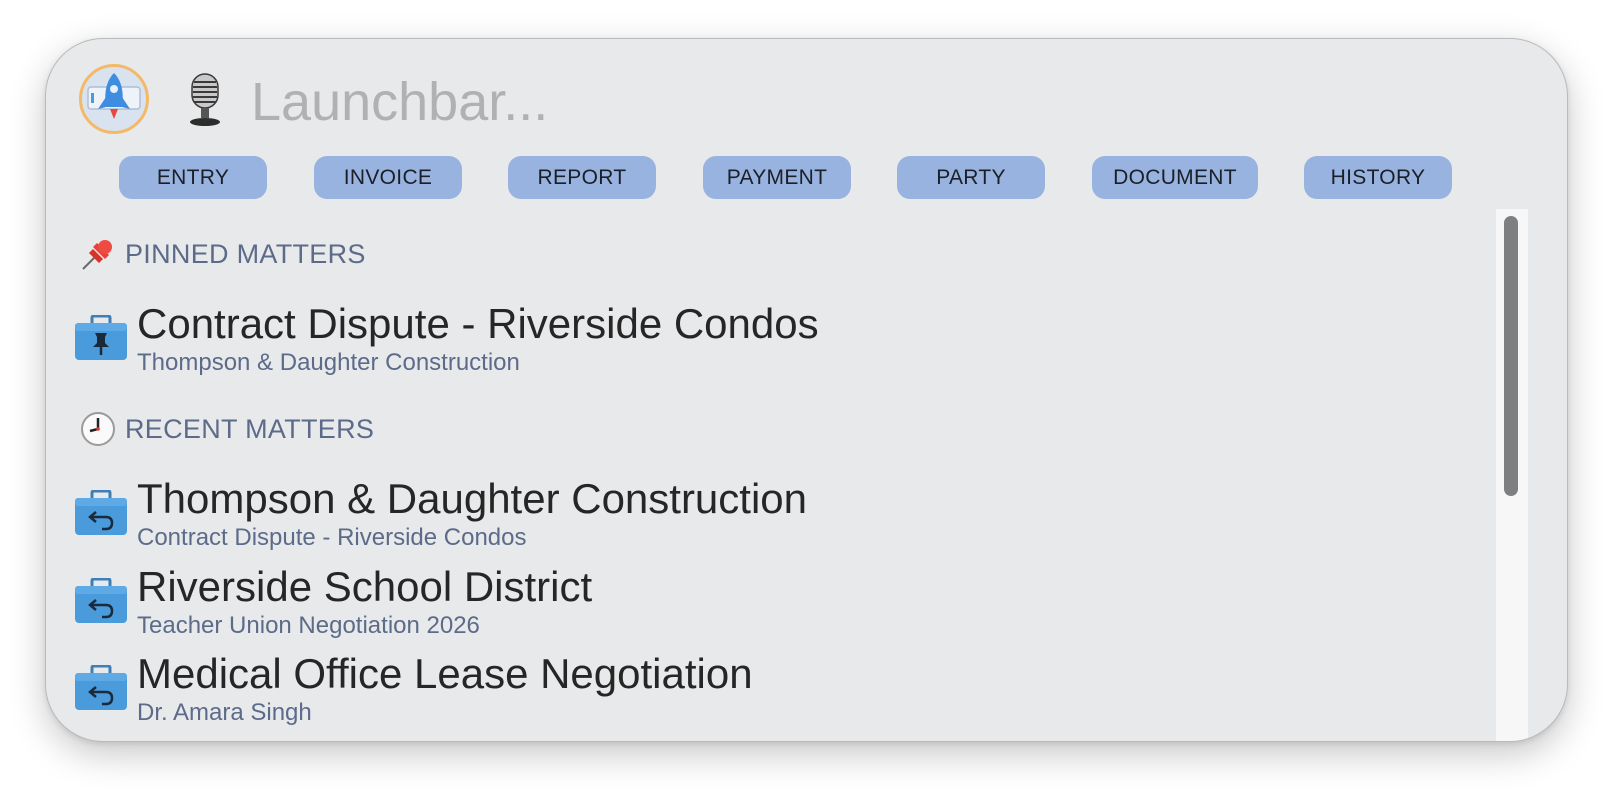 The width and height of the screenshot is (1612, 794). What do you see at coordinates (205, 100) in the screenshot?
I see `microphone-icon` at bounding box center [205, 100].